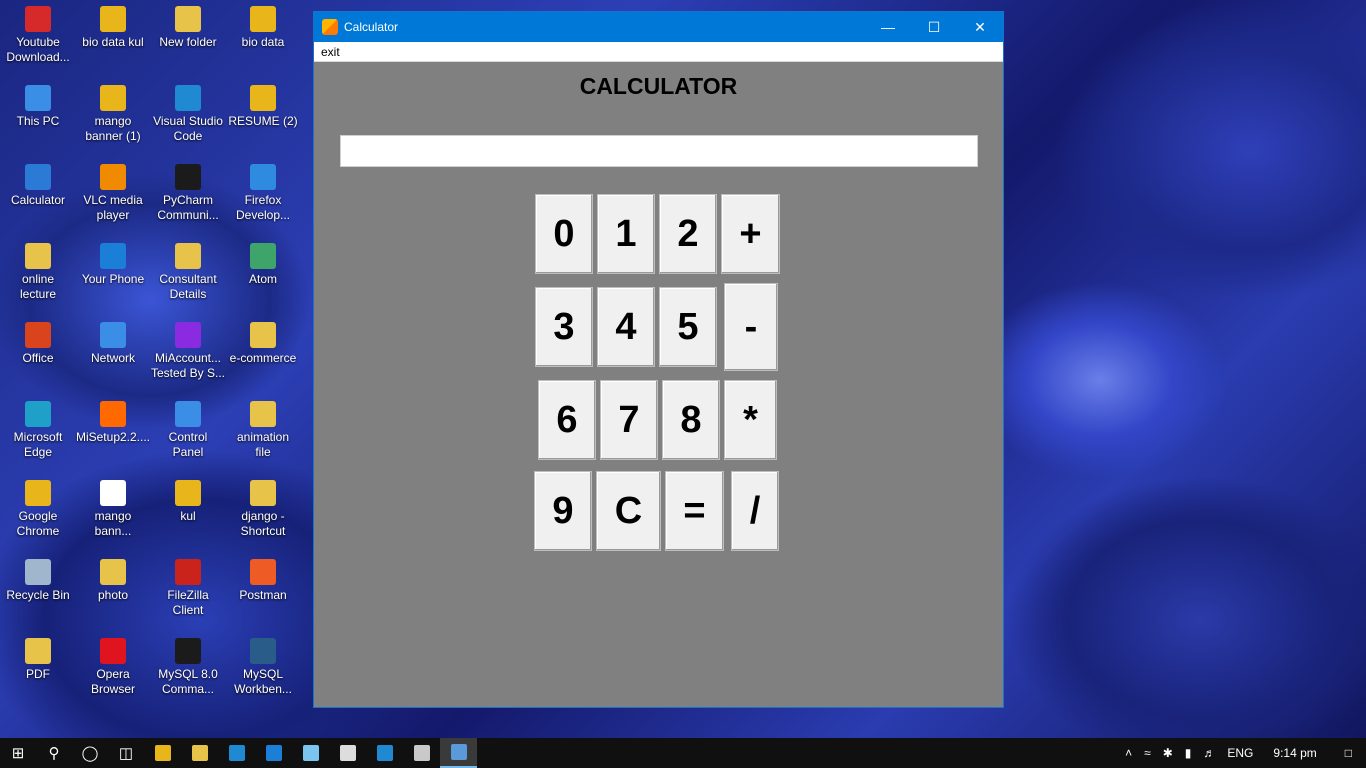 This screenshot has height=768, width=1366. Describe the element at coordinates (263, 512) in the screenshot. I see `desktop-icon: django - Shortcut` at that location.